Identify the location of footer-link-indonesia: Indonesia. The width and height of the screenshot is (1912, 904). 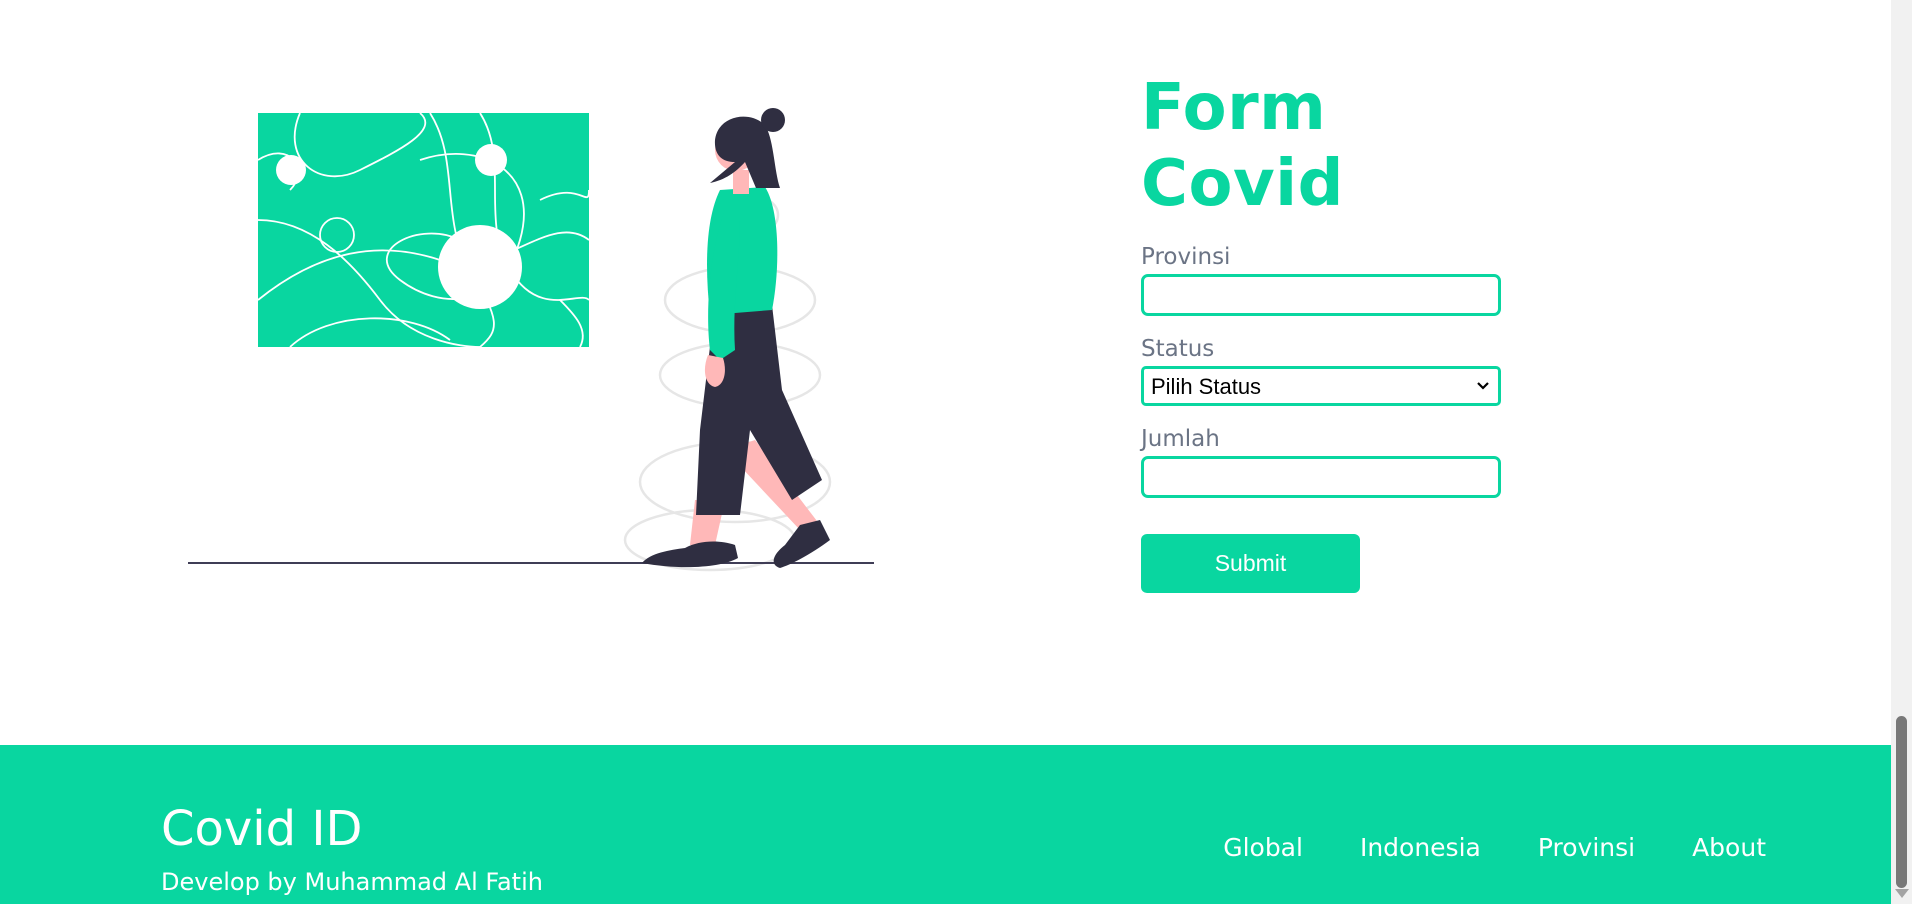
(1420, 848).